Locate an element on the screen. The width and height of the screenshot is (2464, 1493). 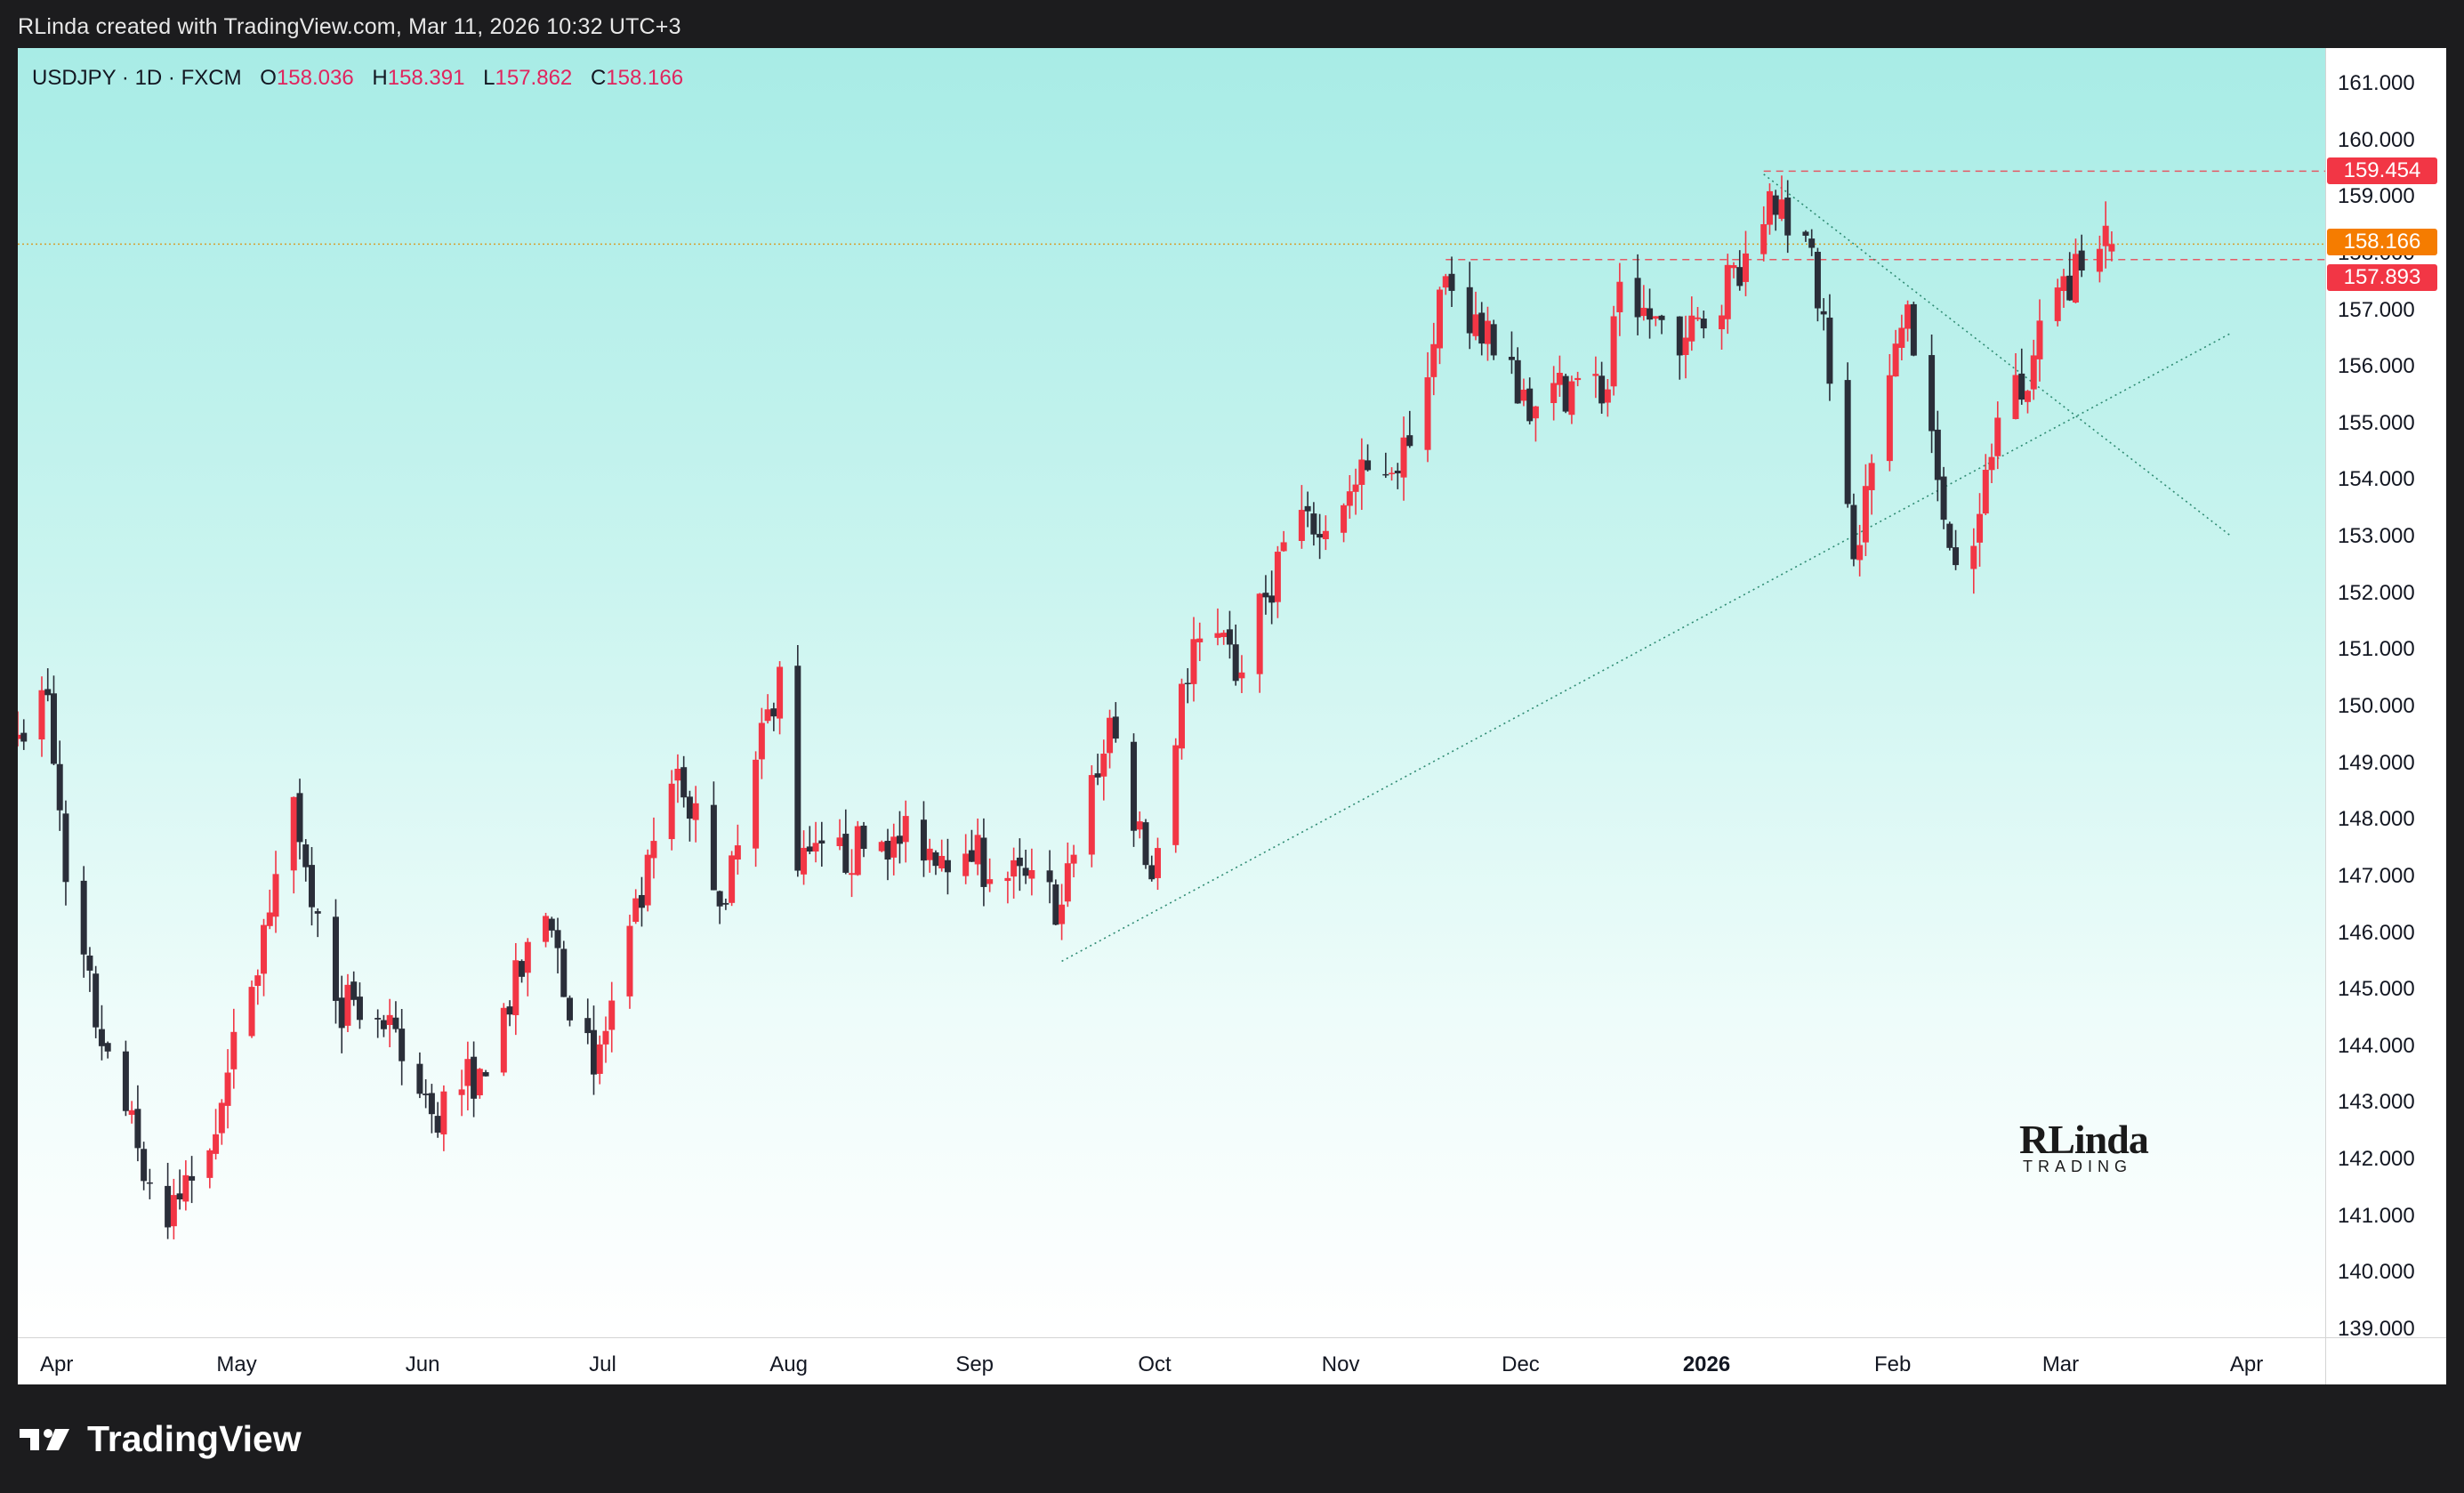
time-axis-label: 2026 is located at coordinates (1706, 1364).